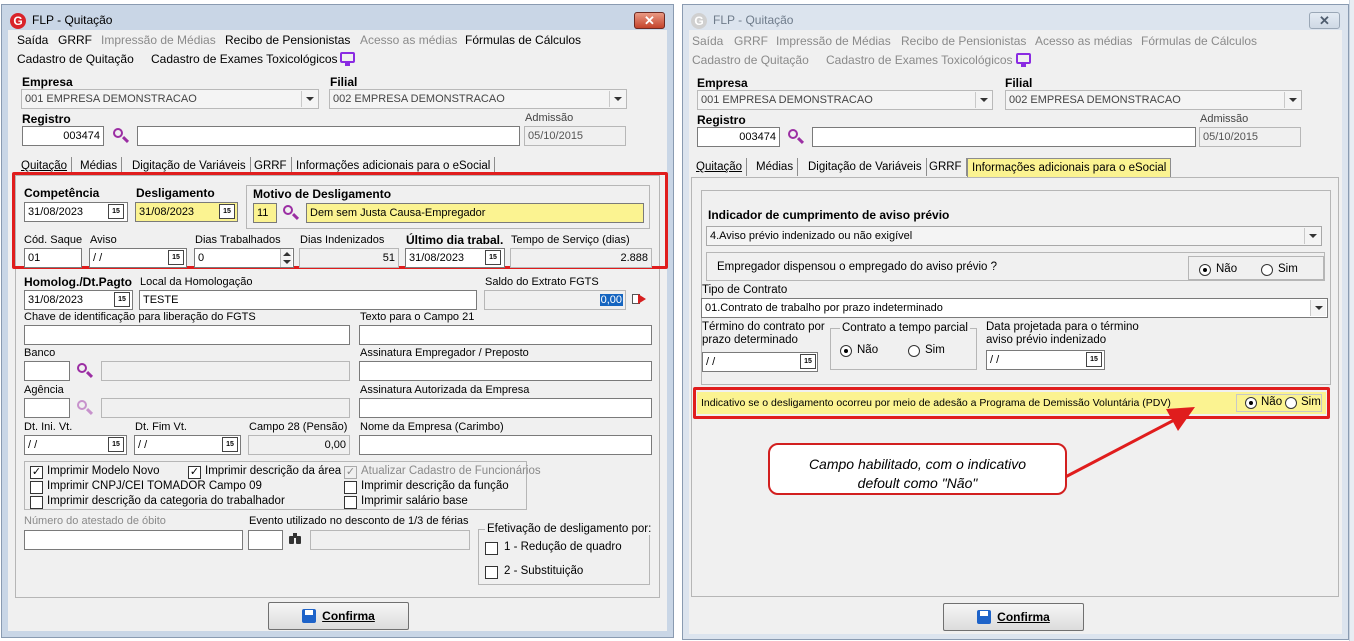  What do you see at coordinates (36, 487) in the screenshot?
I see `checkbox-cnpj-tomador` at bounding box center [36, 487].